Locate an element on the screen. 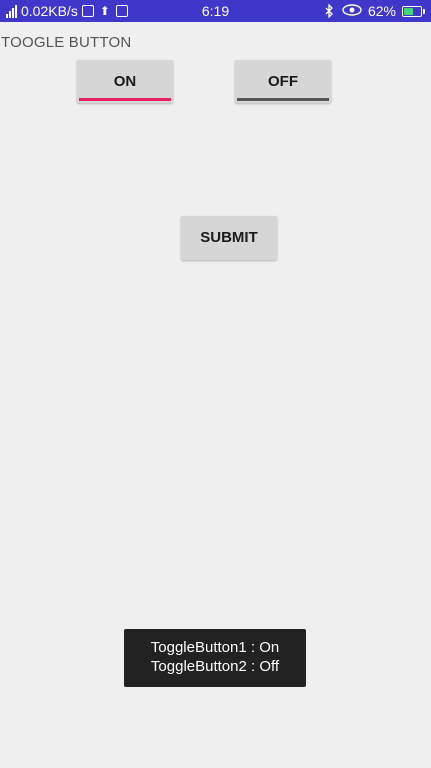  toggle-button-1-indicator is located at coordinates (125, 99).